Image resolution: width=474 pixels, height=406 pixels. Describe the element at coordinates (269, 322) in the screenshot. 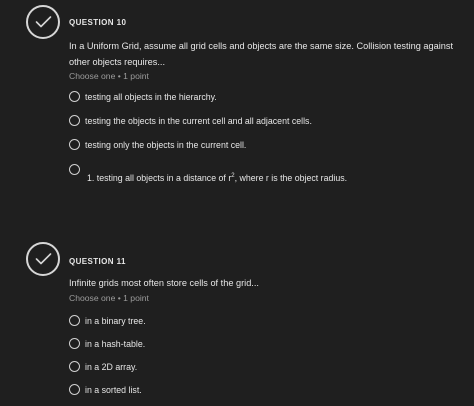

I see `answer-option: in a binary tree.` at that location.